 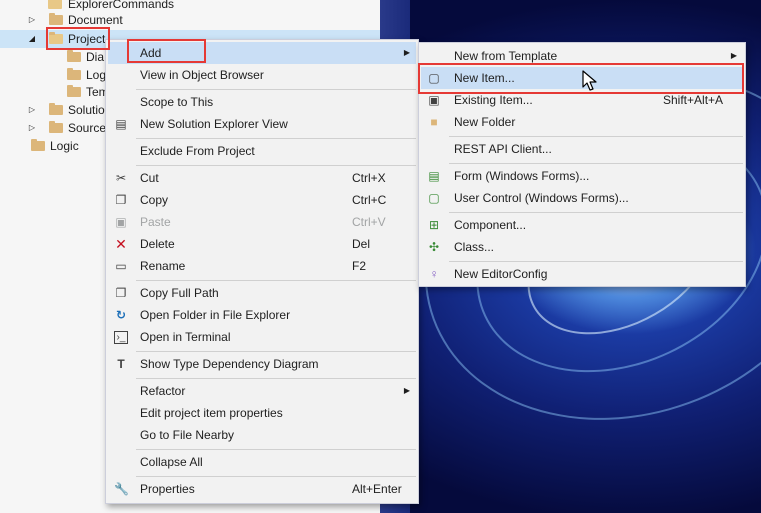 I want to click on delete-icon: ✕, so click(x=121, y=244).